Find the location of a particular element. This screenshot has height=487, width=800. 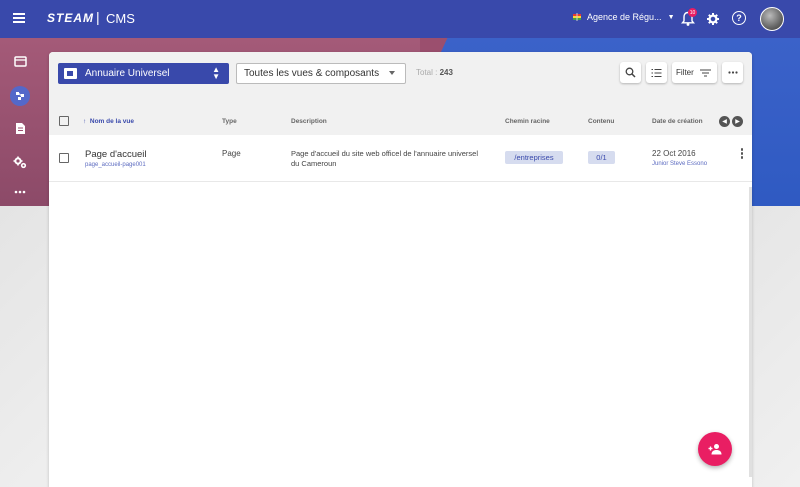

notifications-button: 10 is located at coordinates (689, 17).